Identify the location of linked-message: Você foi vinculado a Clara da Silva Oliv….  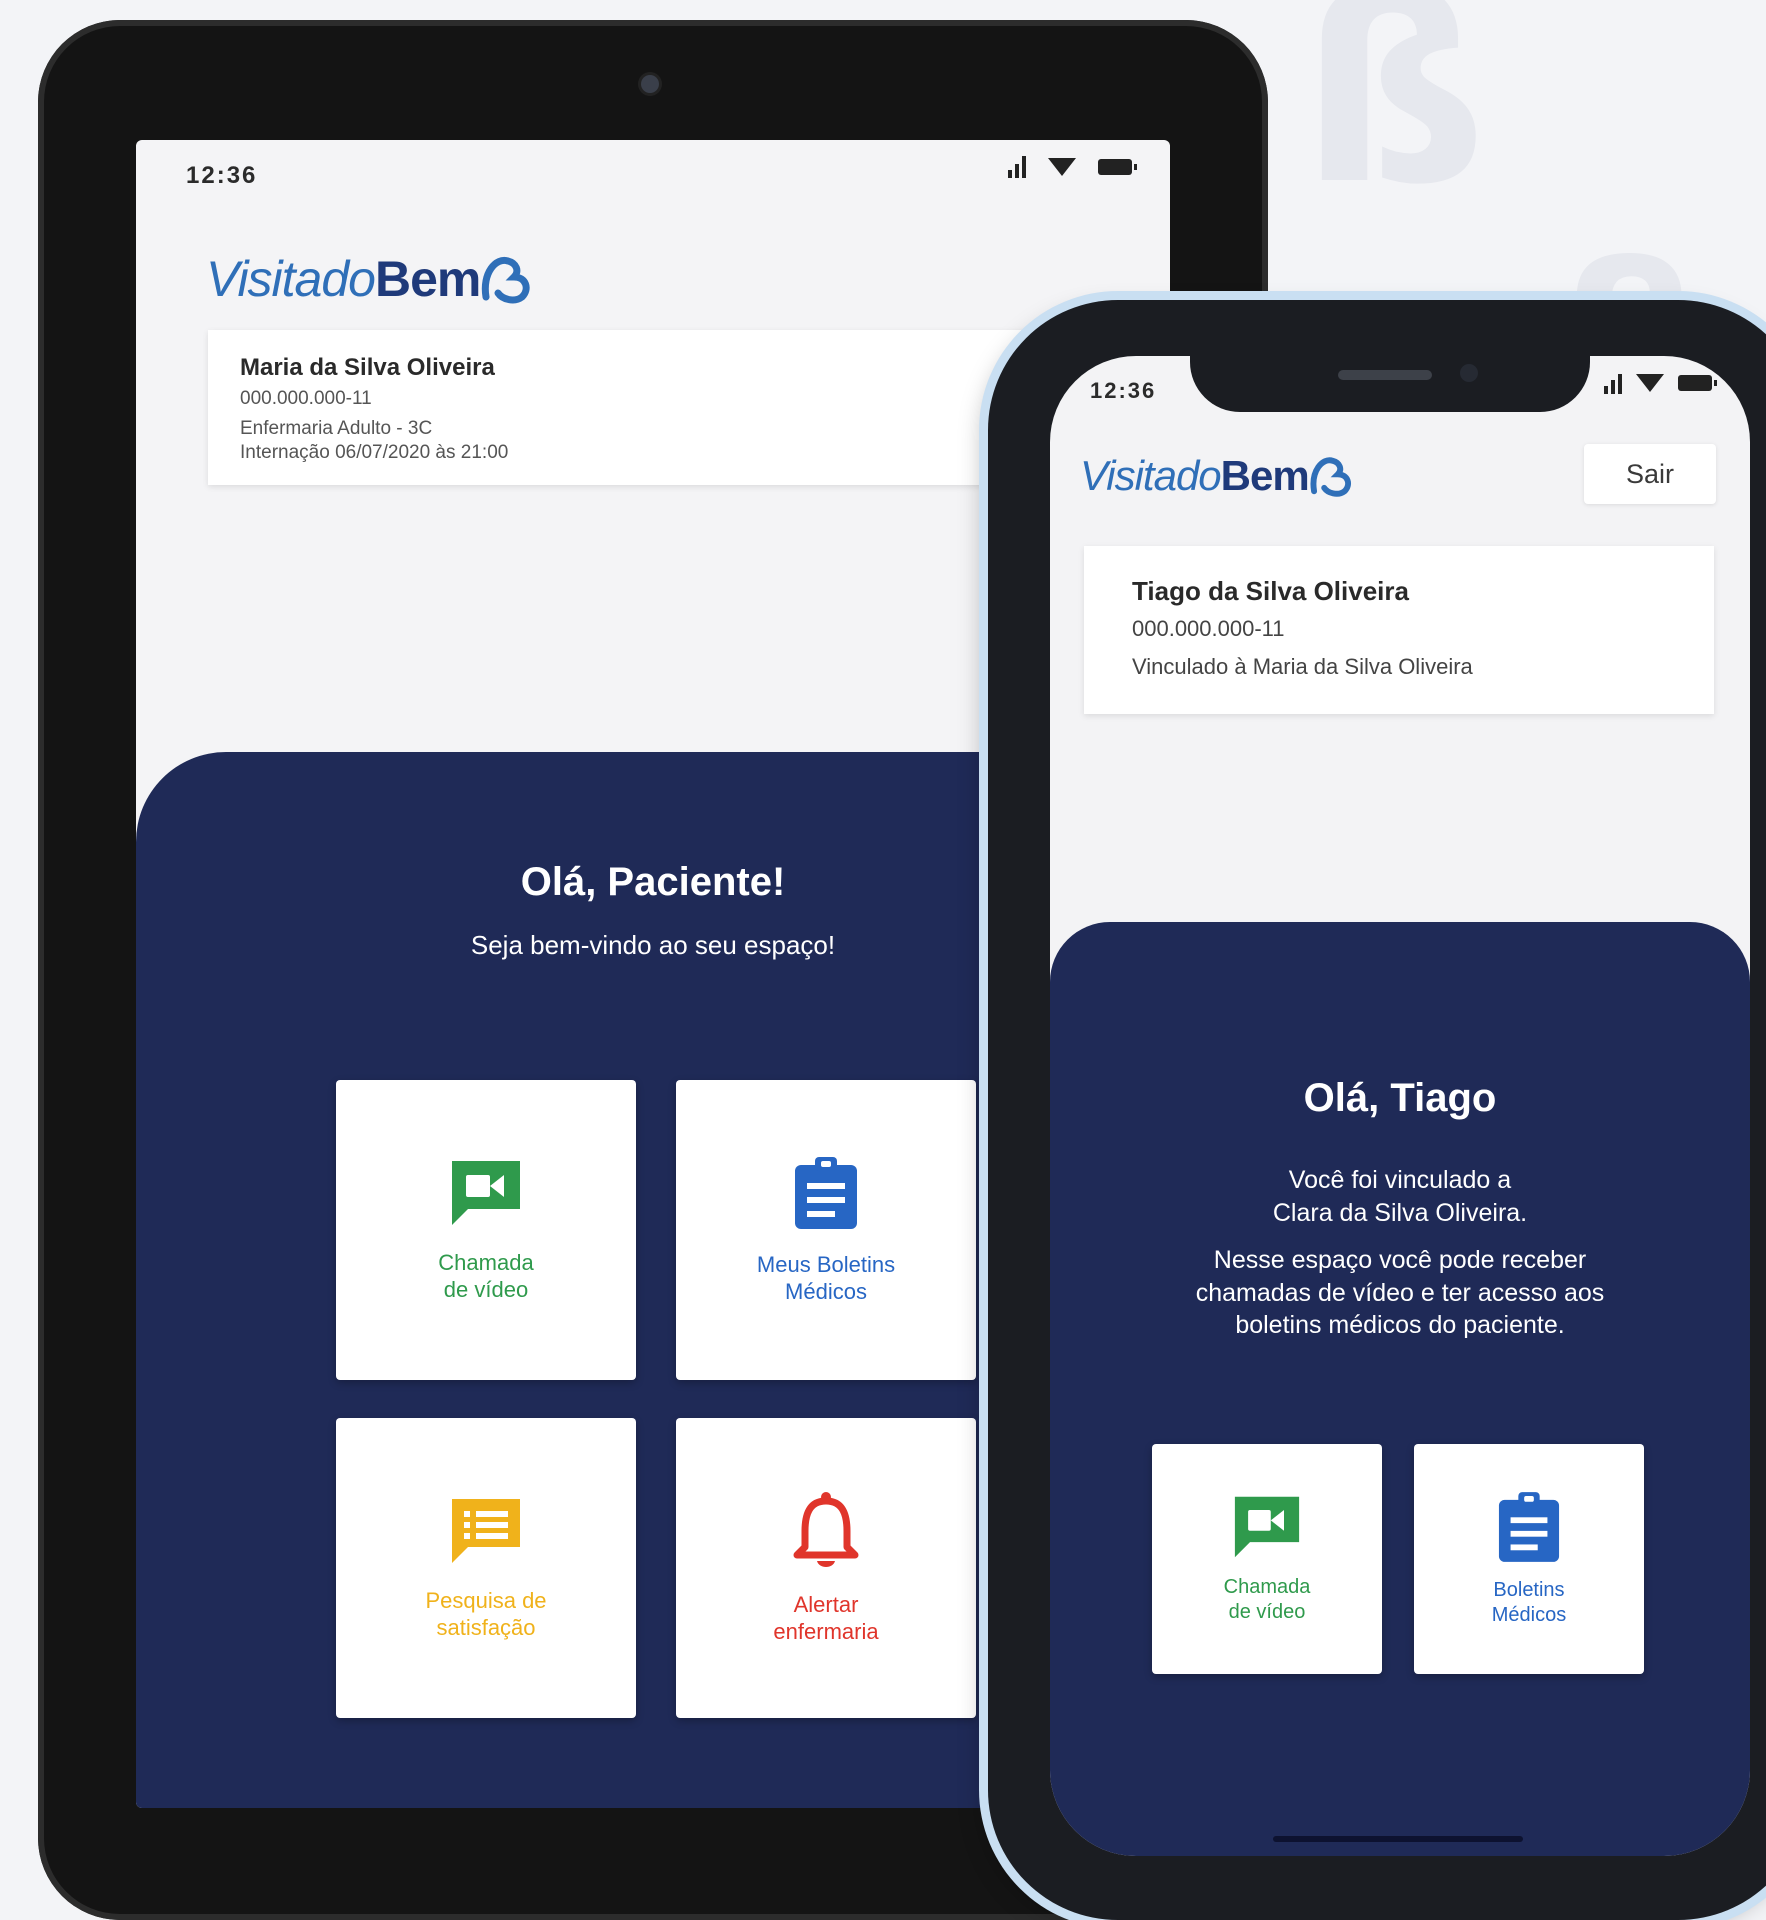
(1400, 1196).